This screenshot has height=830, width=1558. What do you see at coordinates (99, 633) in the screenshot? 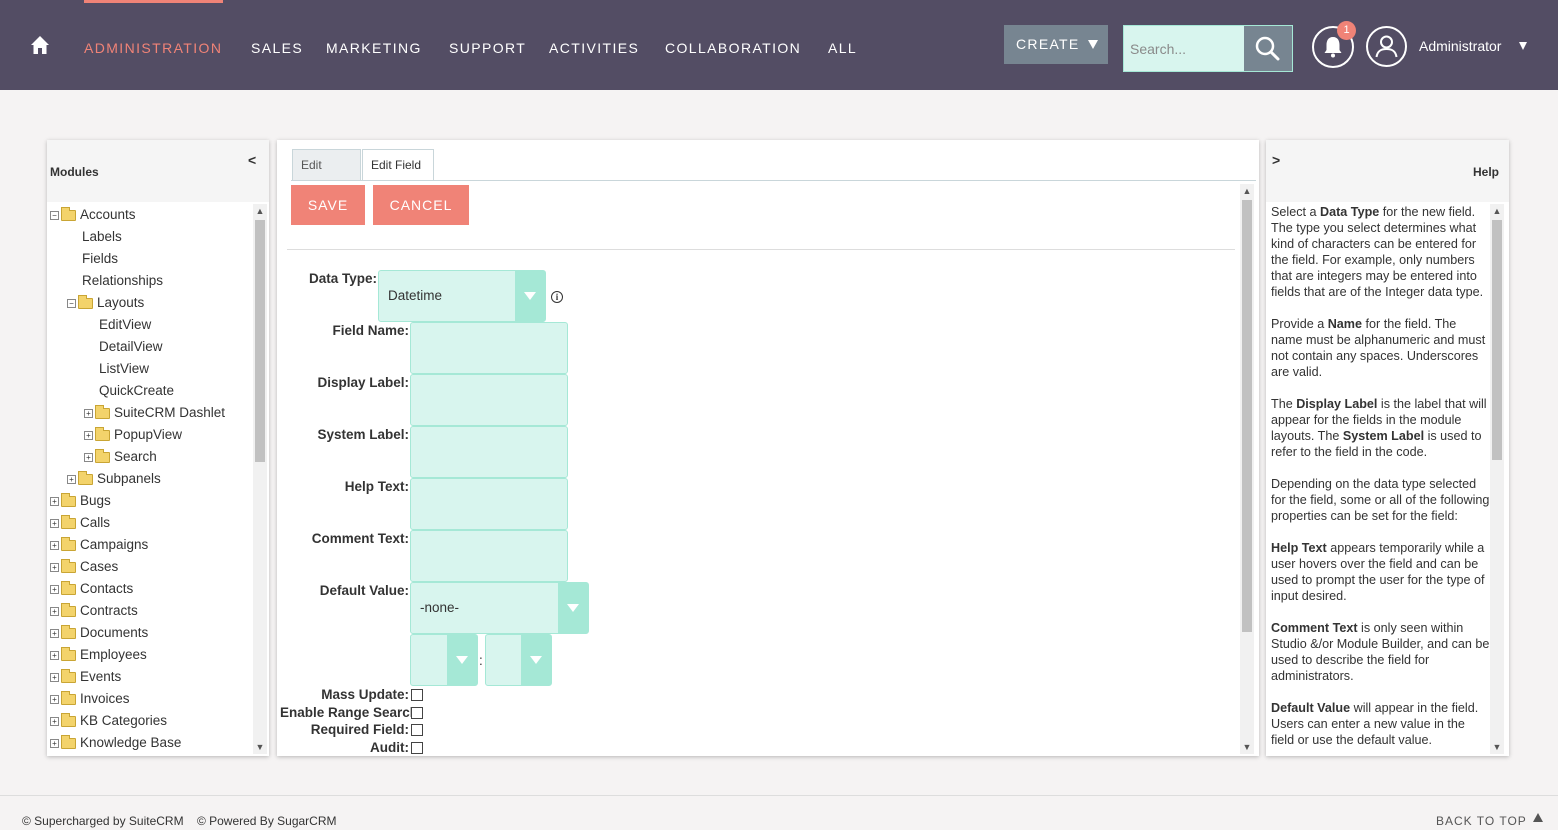
I see `tree-item-documents: + Documents` at bounding box center [99, 633].